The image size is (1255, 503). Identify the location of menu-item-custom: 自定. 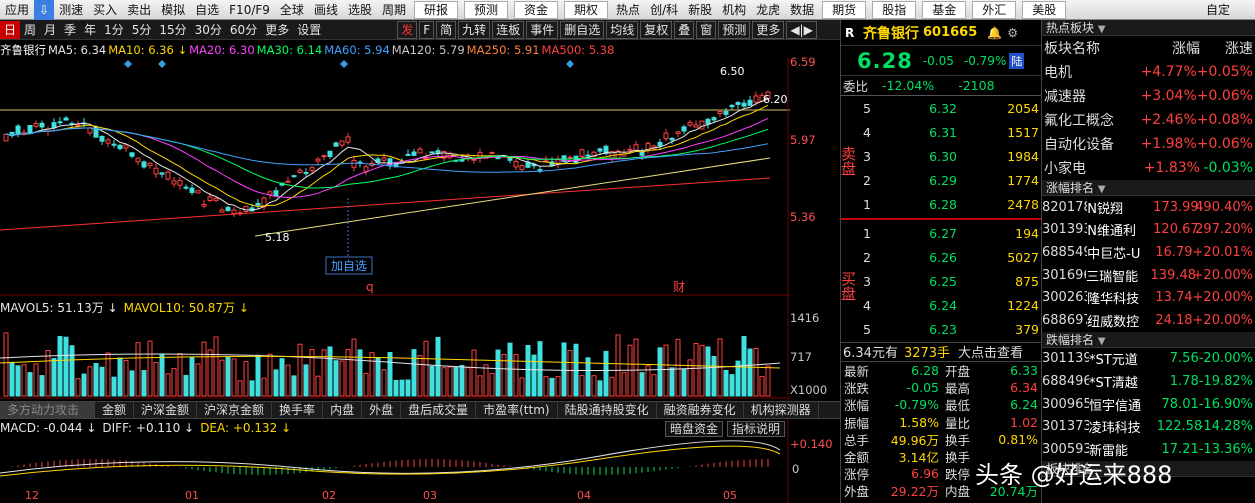
(1228, 10).